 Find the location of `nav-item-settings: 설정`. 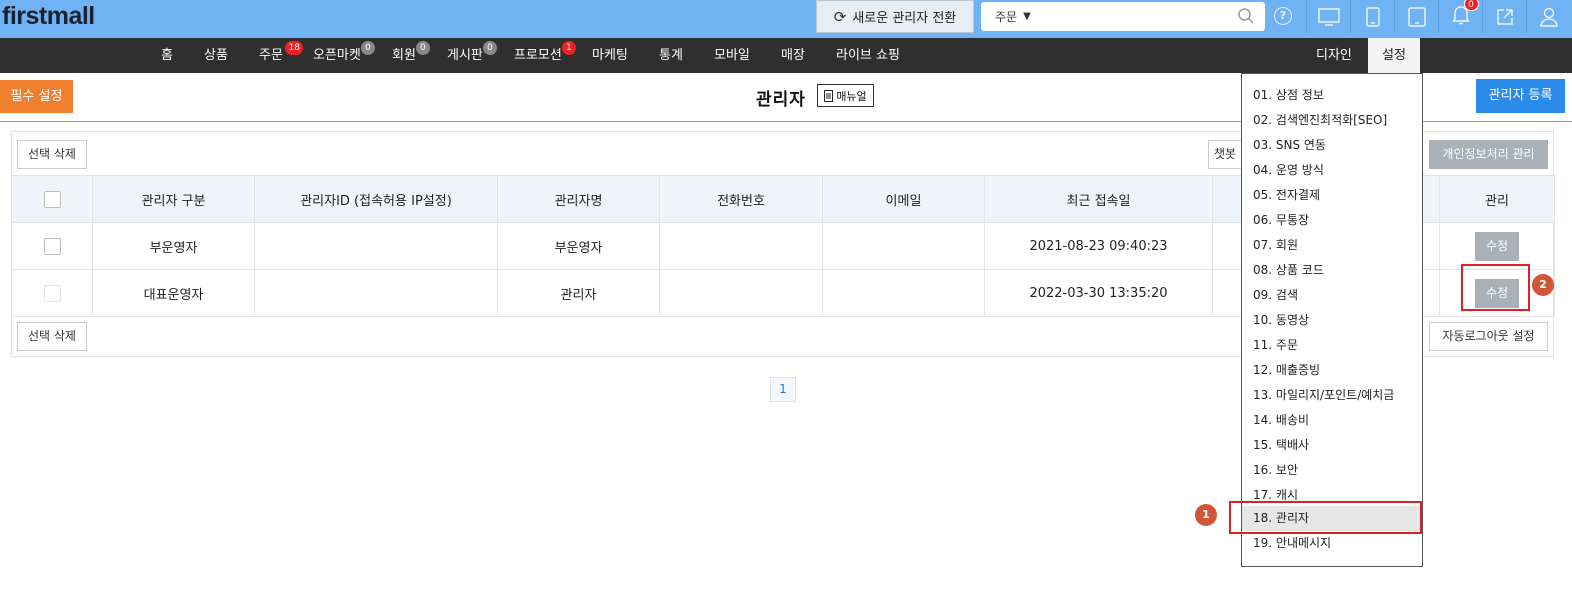

nav-item-settings: 설정 is located at coordinates (1394, 55).